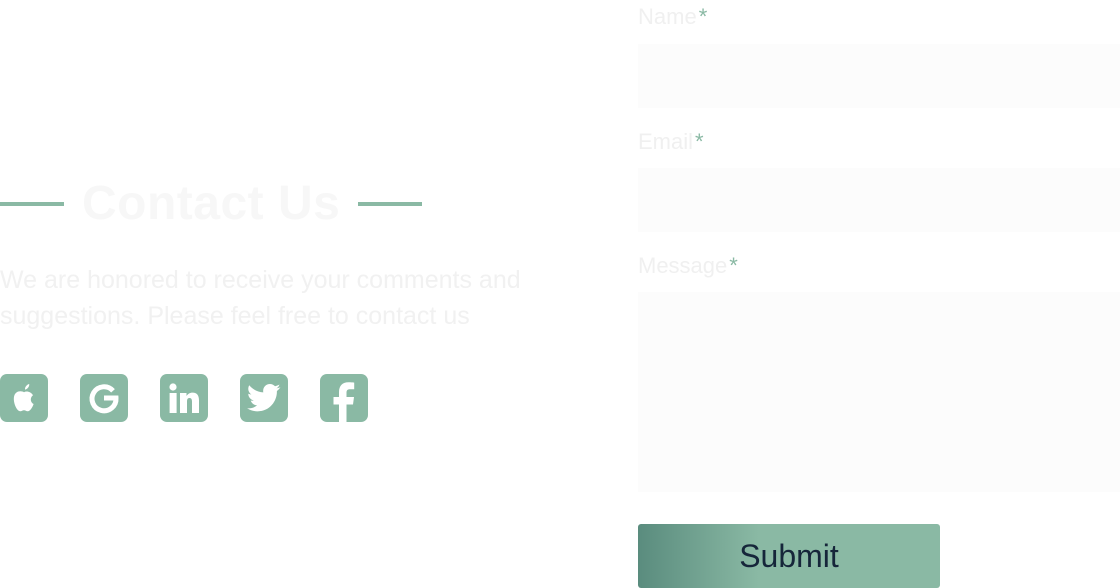  Describe the element at coordinates (683, 265) in the screenshot. I see `message-label-text: Message` at that location.